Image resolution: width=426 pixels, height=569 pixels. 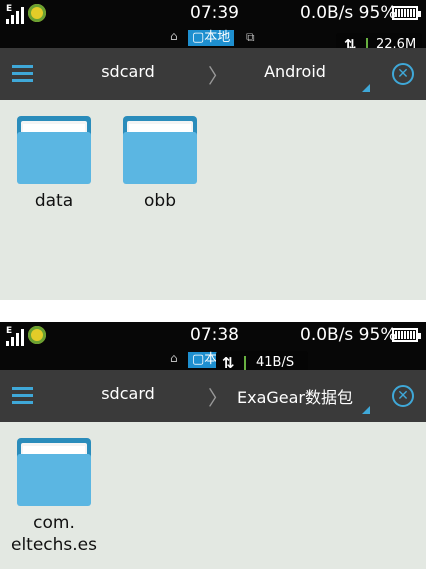 I want to click on breadcrumb-current: ExaGear数据包, so click(x=295, y=396).